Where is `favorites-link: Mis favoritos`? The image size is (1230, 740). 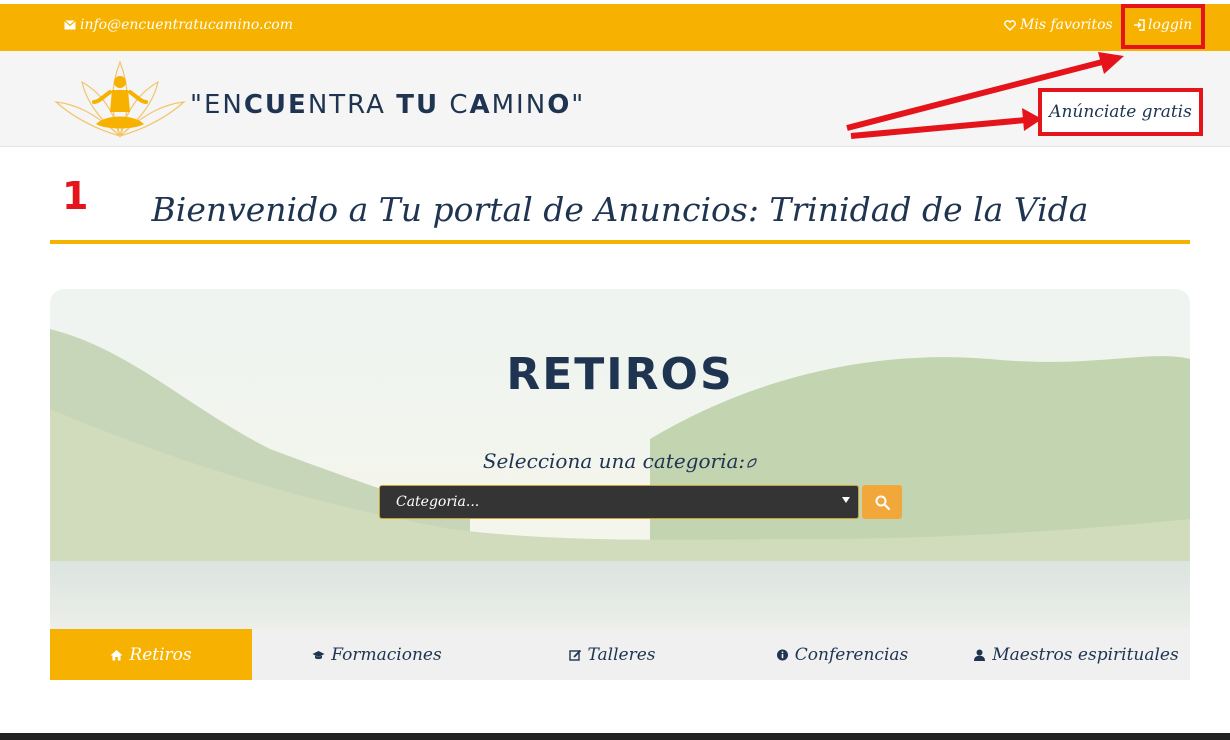
favorites-link: Mis favoritos is located at coordinates (1058, 25).